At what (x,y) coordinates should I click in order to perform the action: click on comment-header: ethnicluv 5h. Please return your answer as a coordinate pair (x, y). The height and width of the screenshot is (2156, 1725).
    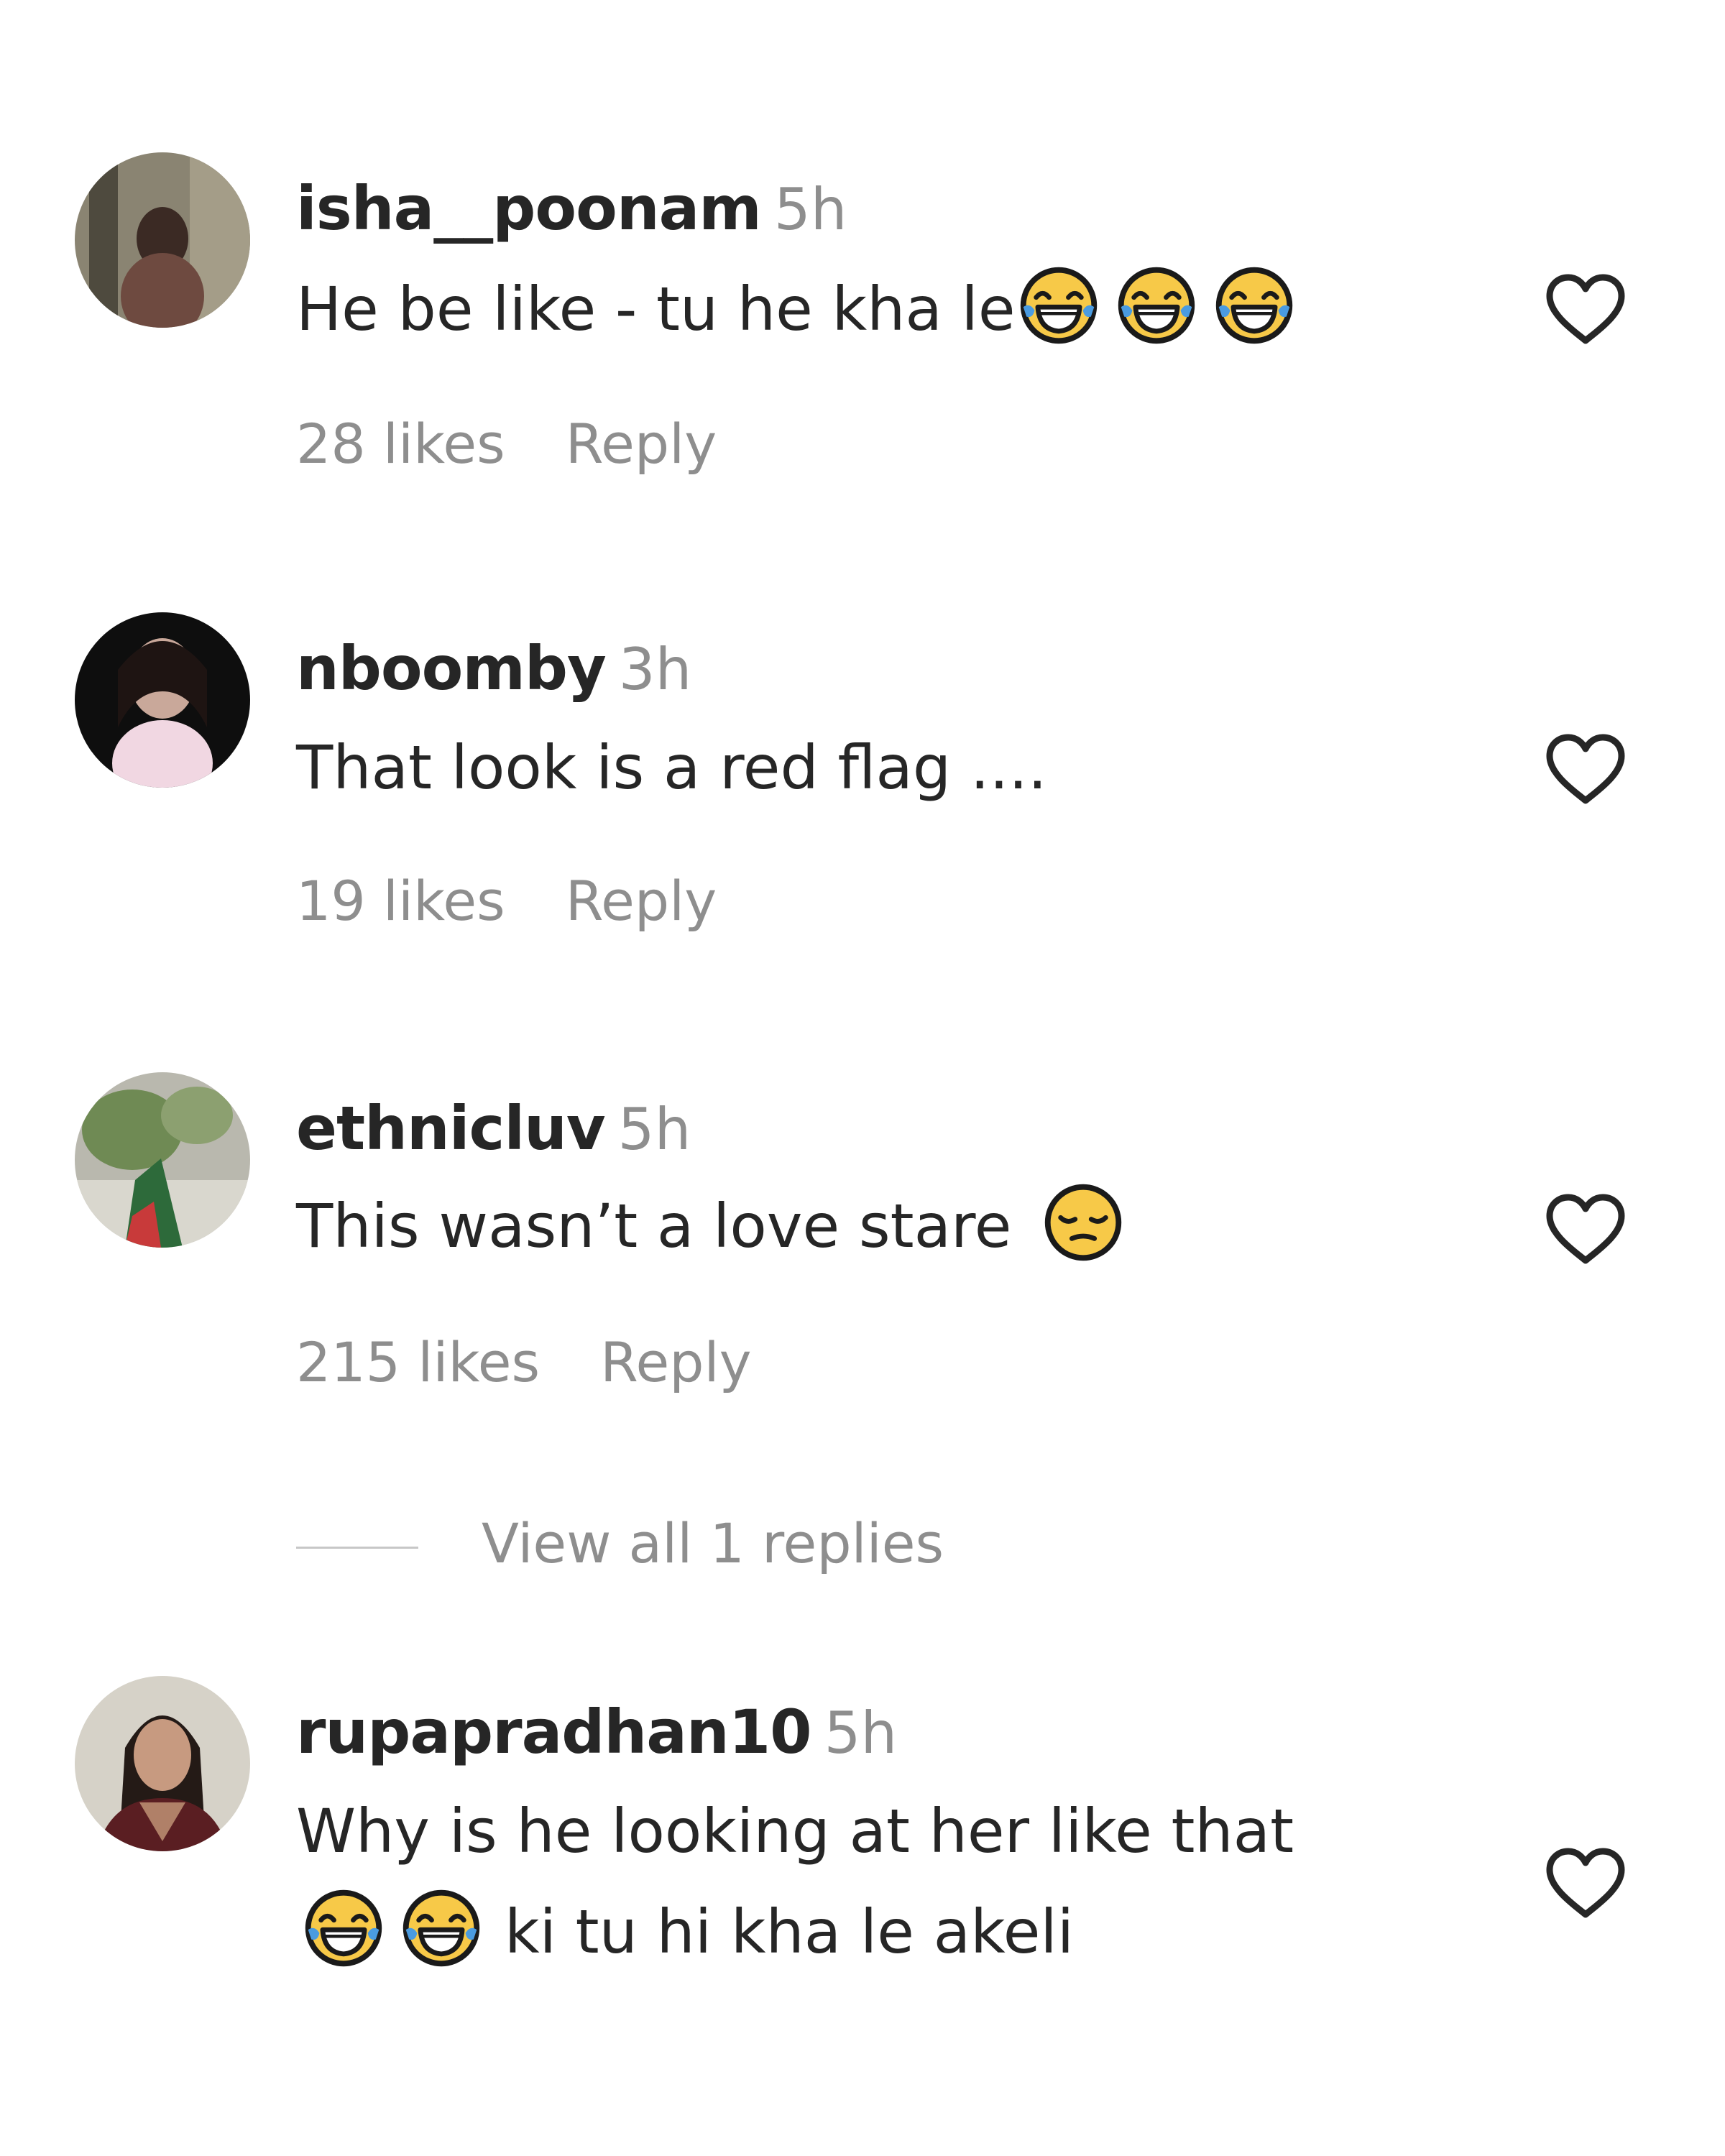
    Looking at the image, I should click on (493, 1128).